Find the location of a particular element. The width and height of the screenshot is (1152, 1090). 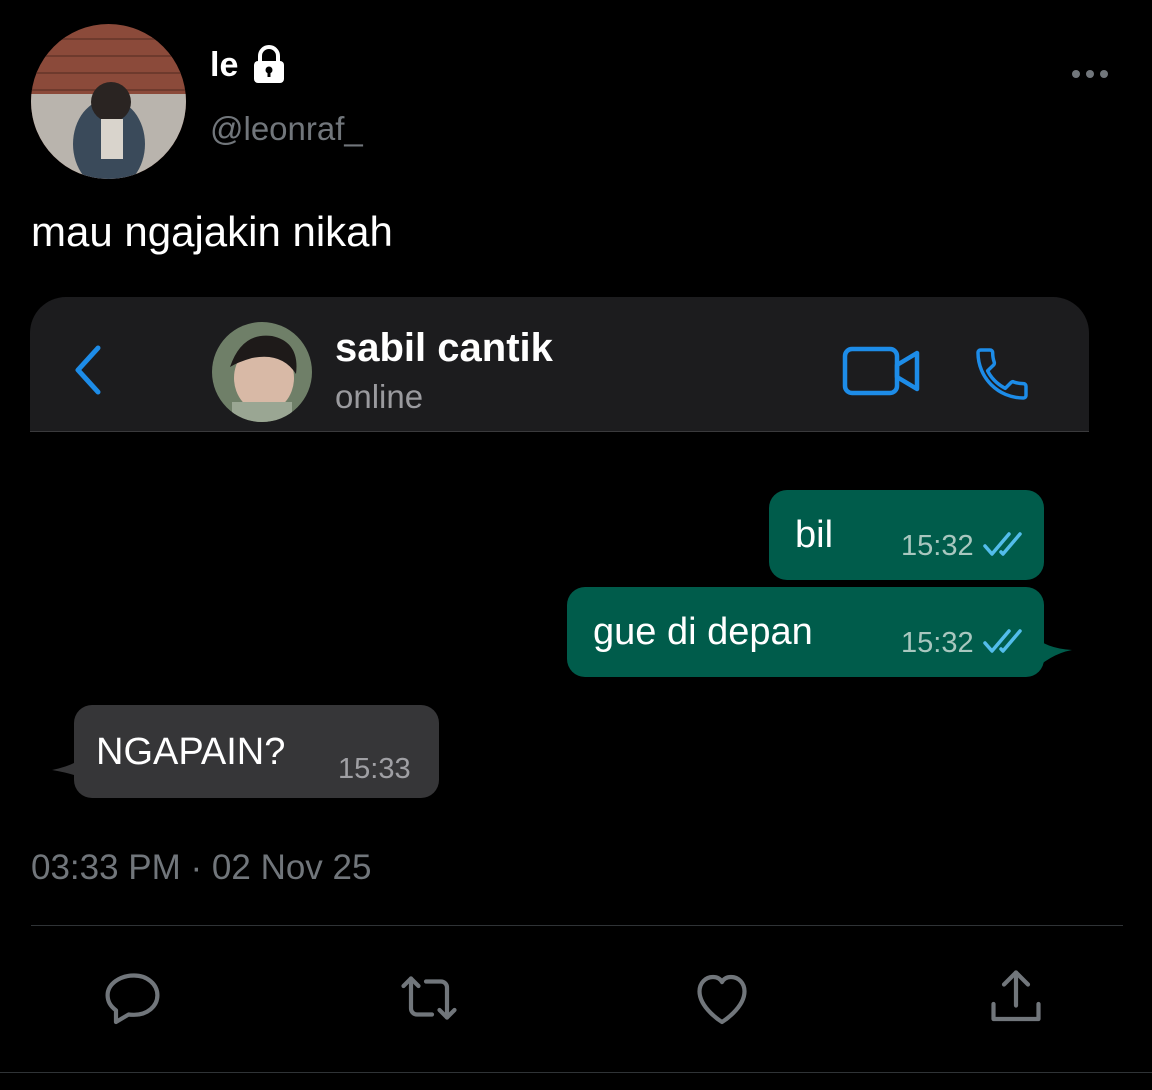

more-icon is located at coordinates (1090, 74).